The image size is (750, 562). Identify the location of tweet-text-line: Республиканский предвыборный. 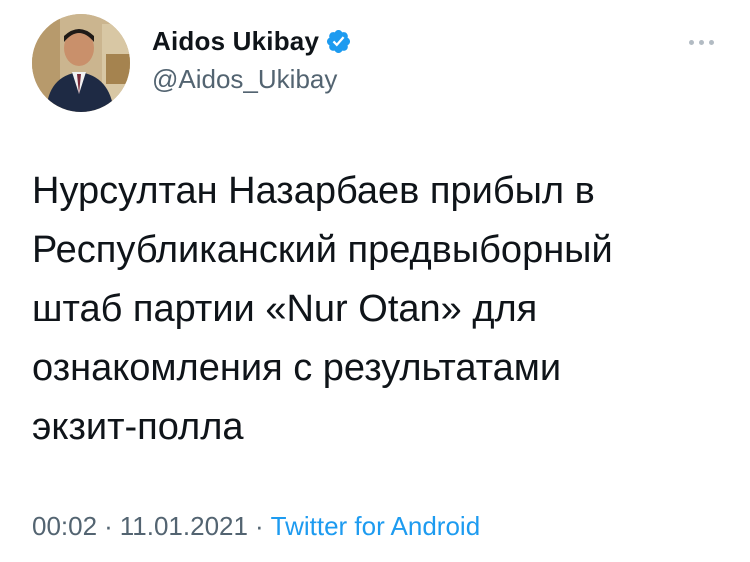
(322, 250).